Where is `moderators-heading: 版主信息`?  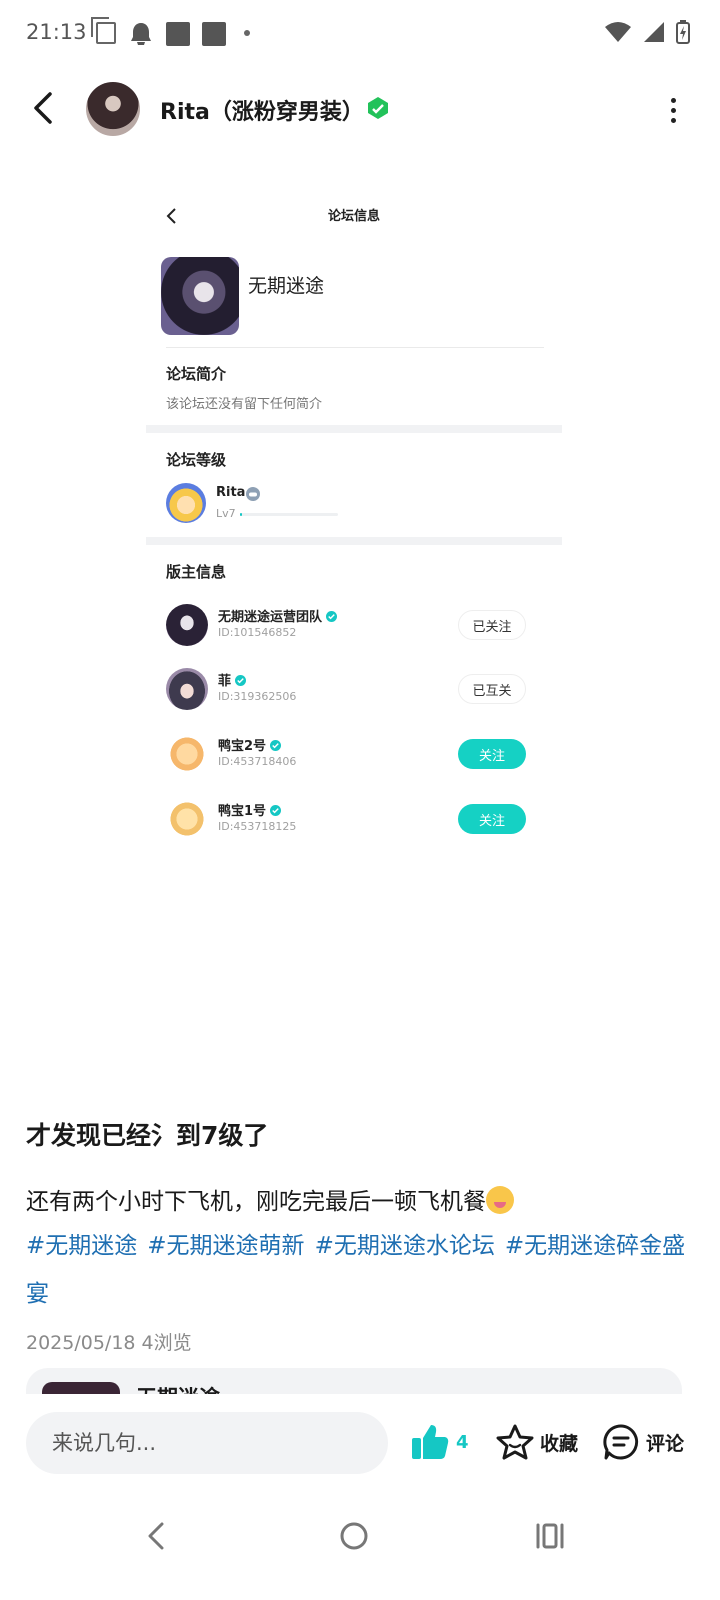 moderators-heading: 版主信息 is located at coordinates (196, 572).